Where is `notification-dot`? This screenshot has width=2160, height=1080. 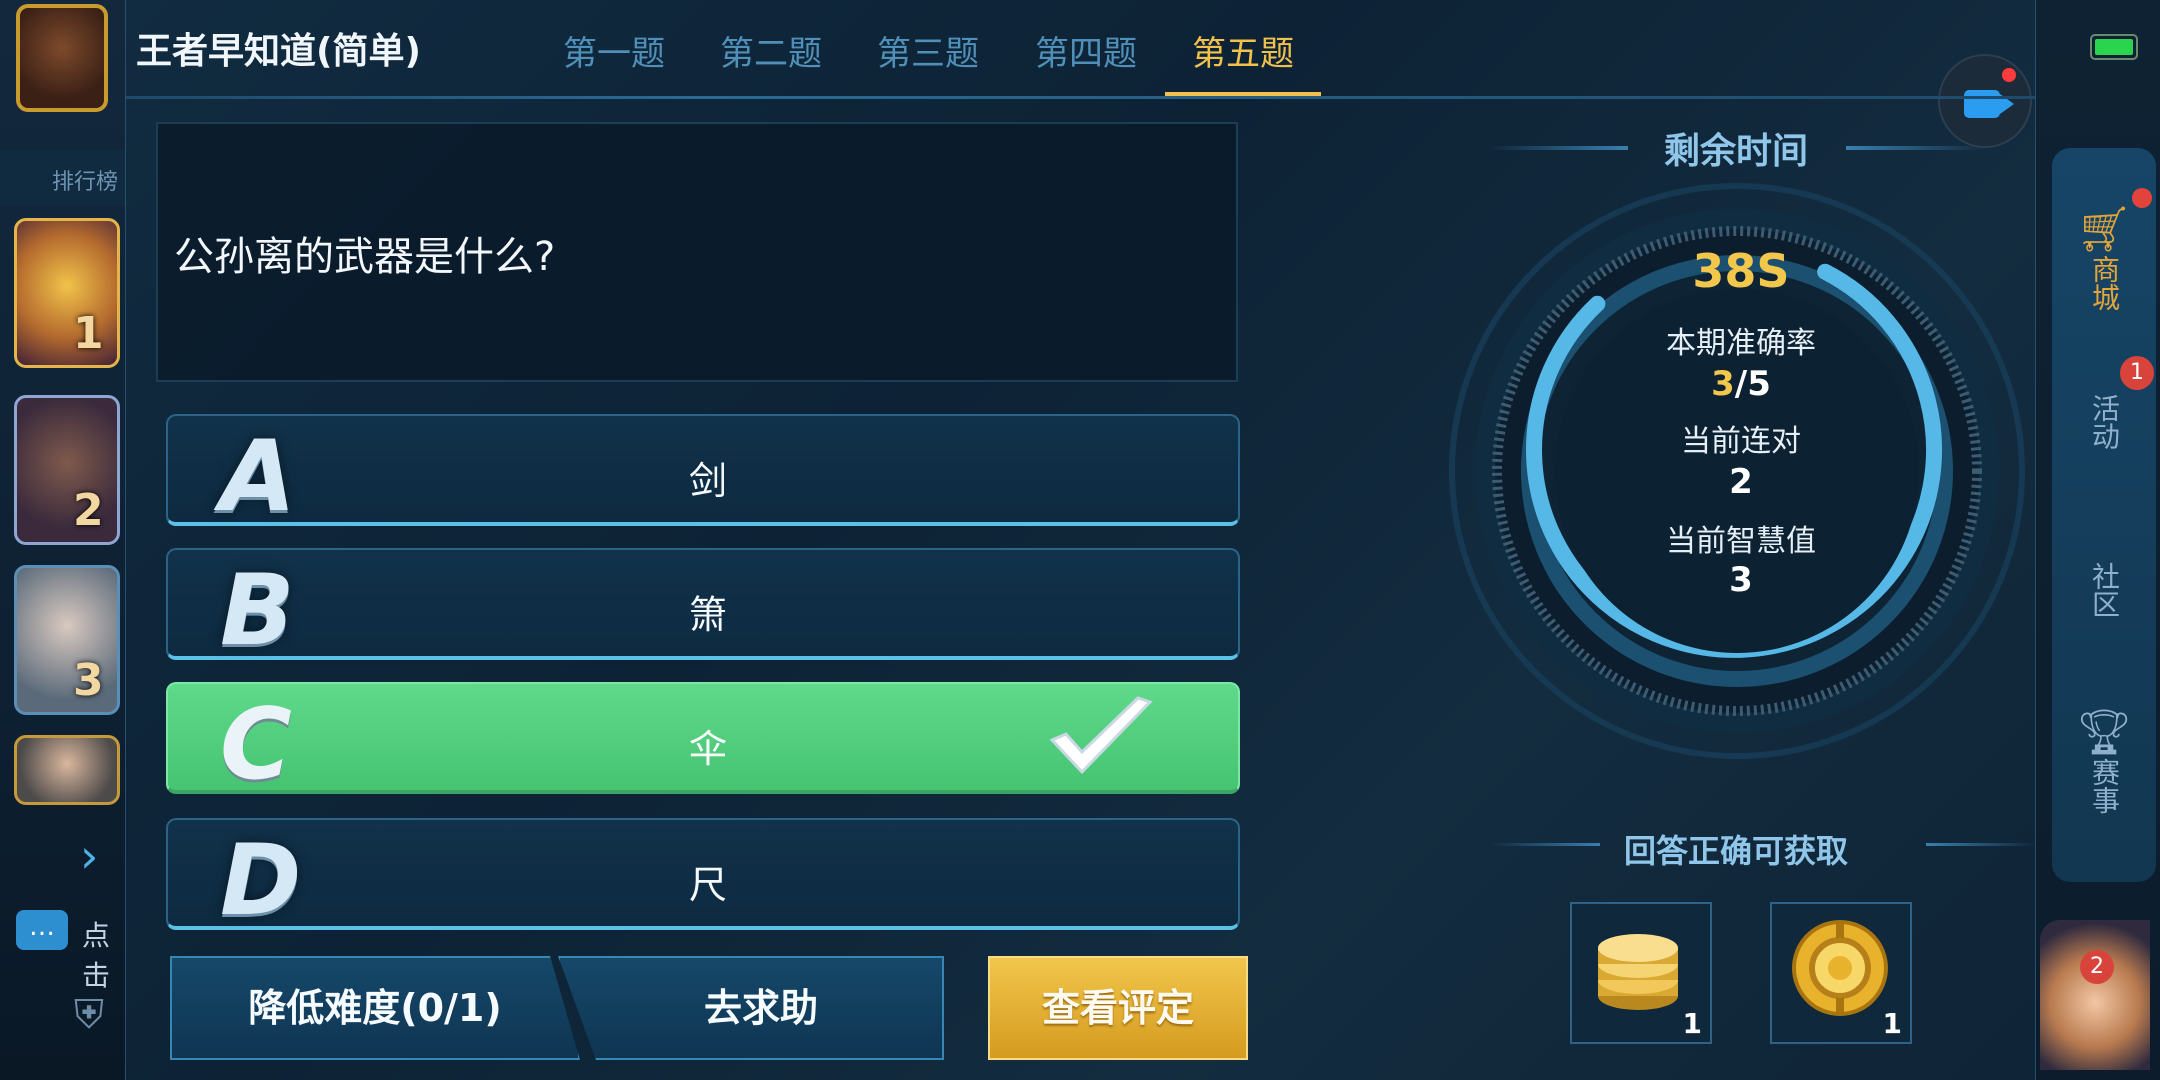
notification-dot is located at coordinates (2142, 198).